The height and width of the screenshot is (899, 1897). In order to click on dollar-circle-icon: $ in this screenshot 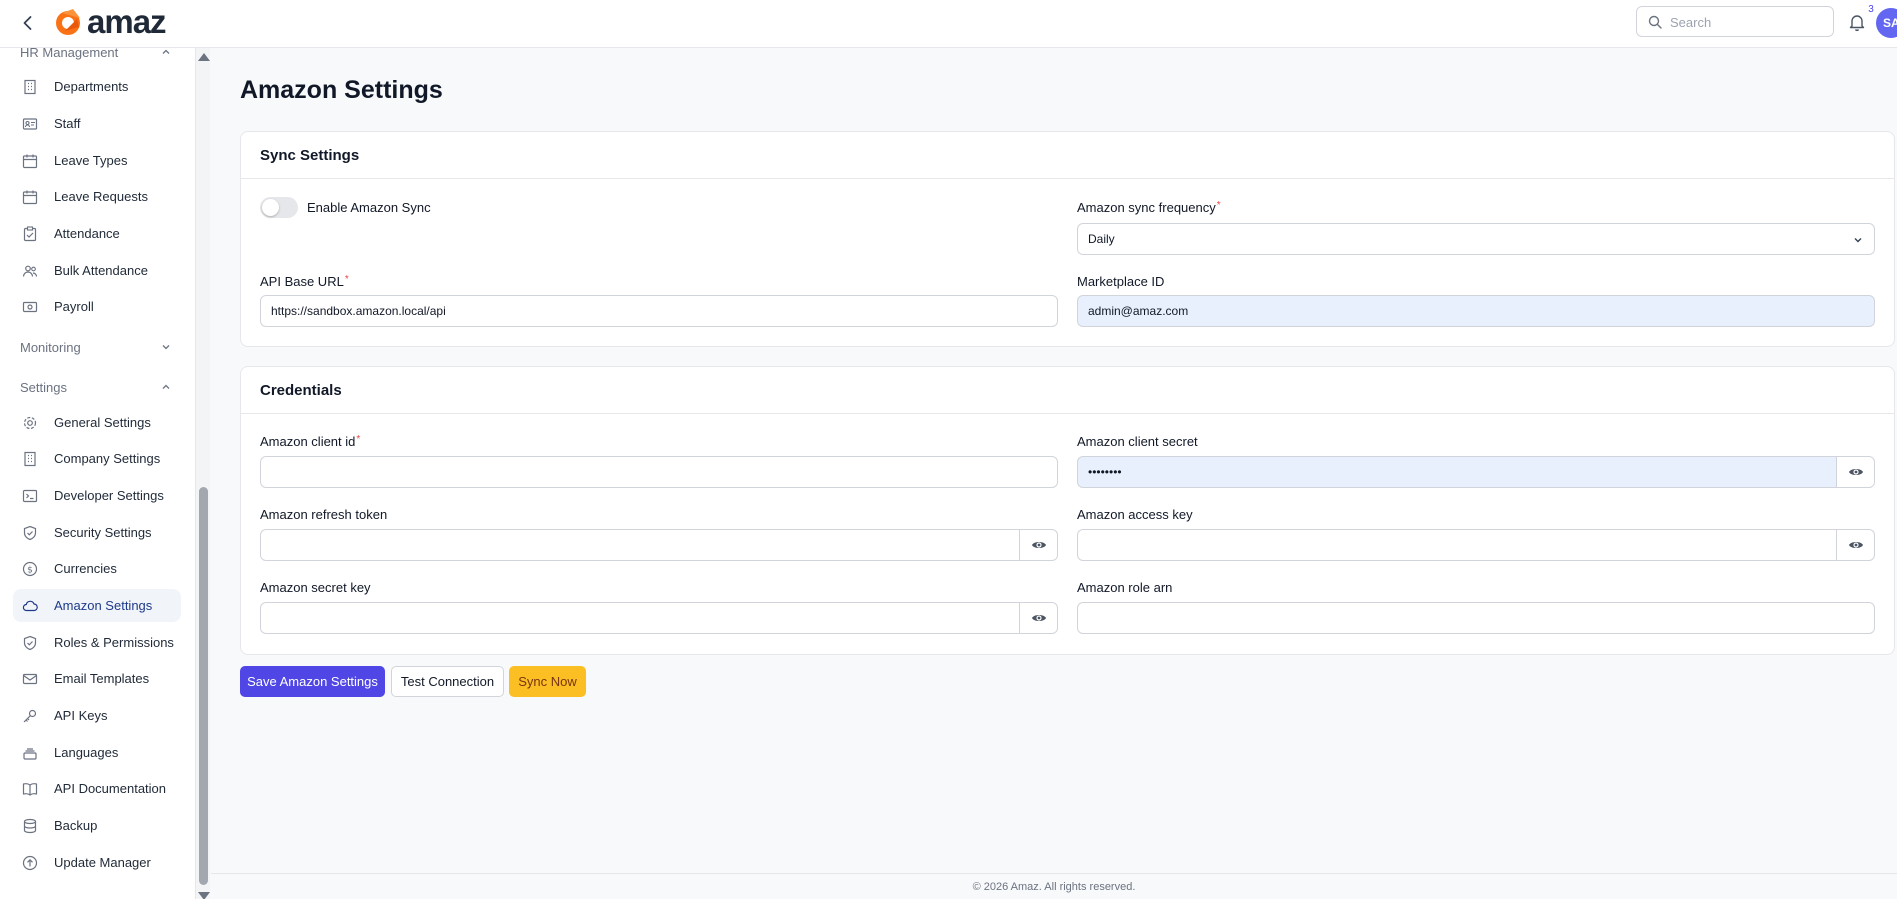, I will do `click(30, 569)`.